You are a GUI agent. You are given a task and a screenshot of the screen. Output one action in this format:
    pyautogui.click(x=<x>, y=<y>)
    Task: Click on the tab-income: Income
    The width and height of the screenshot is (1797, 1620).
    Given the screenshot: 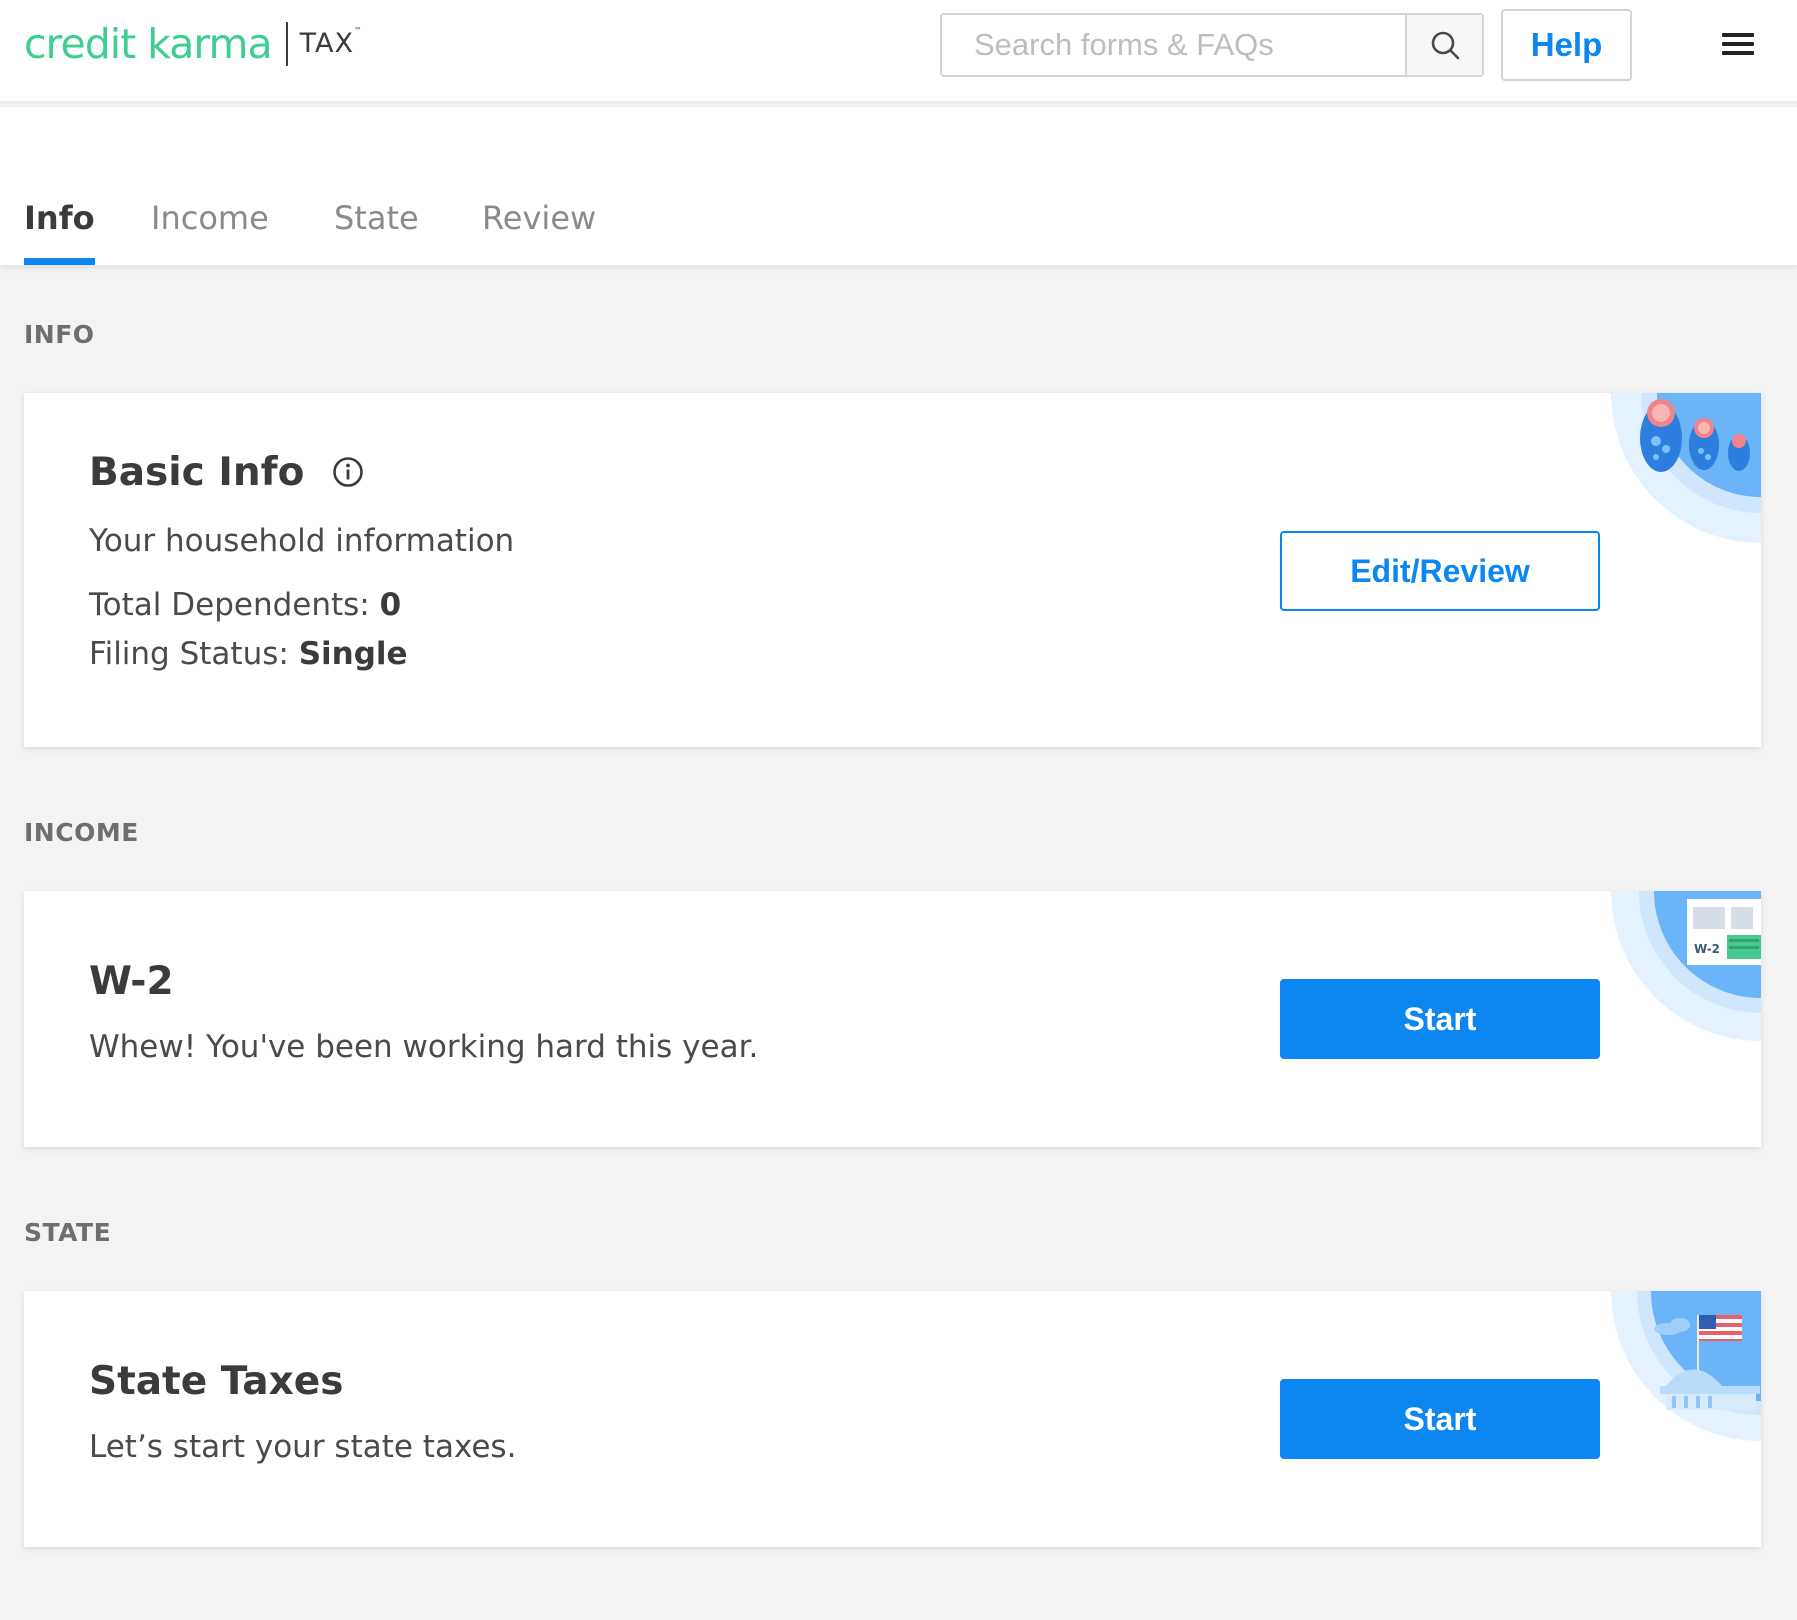 What is the action you would take?
    pyautogui.click(x=210, y=232)
    